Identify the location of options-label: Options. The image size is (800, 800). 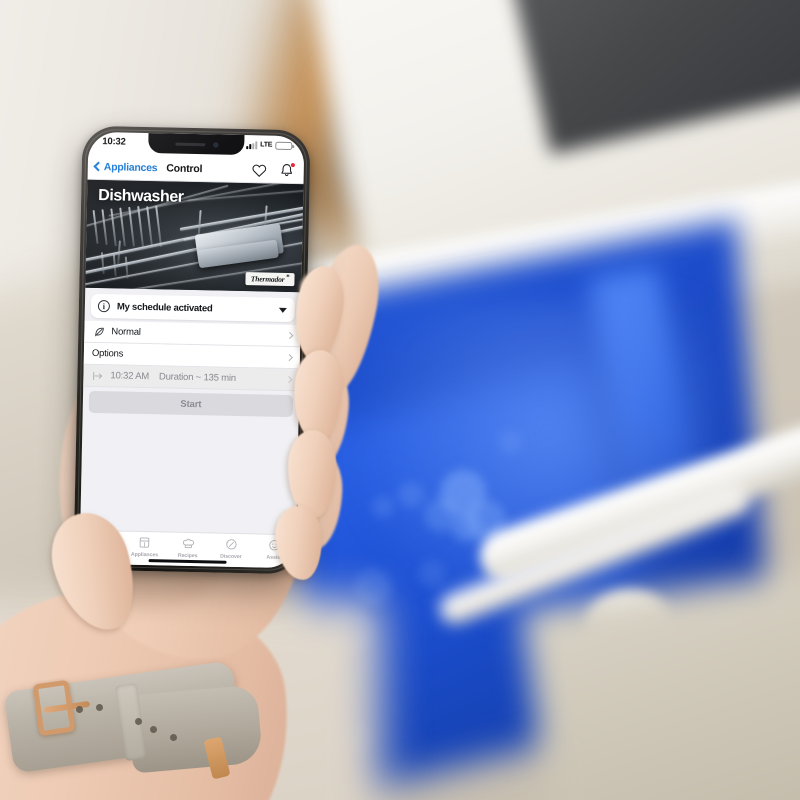
(107, 353).